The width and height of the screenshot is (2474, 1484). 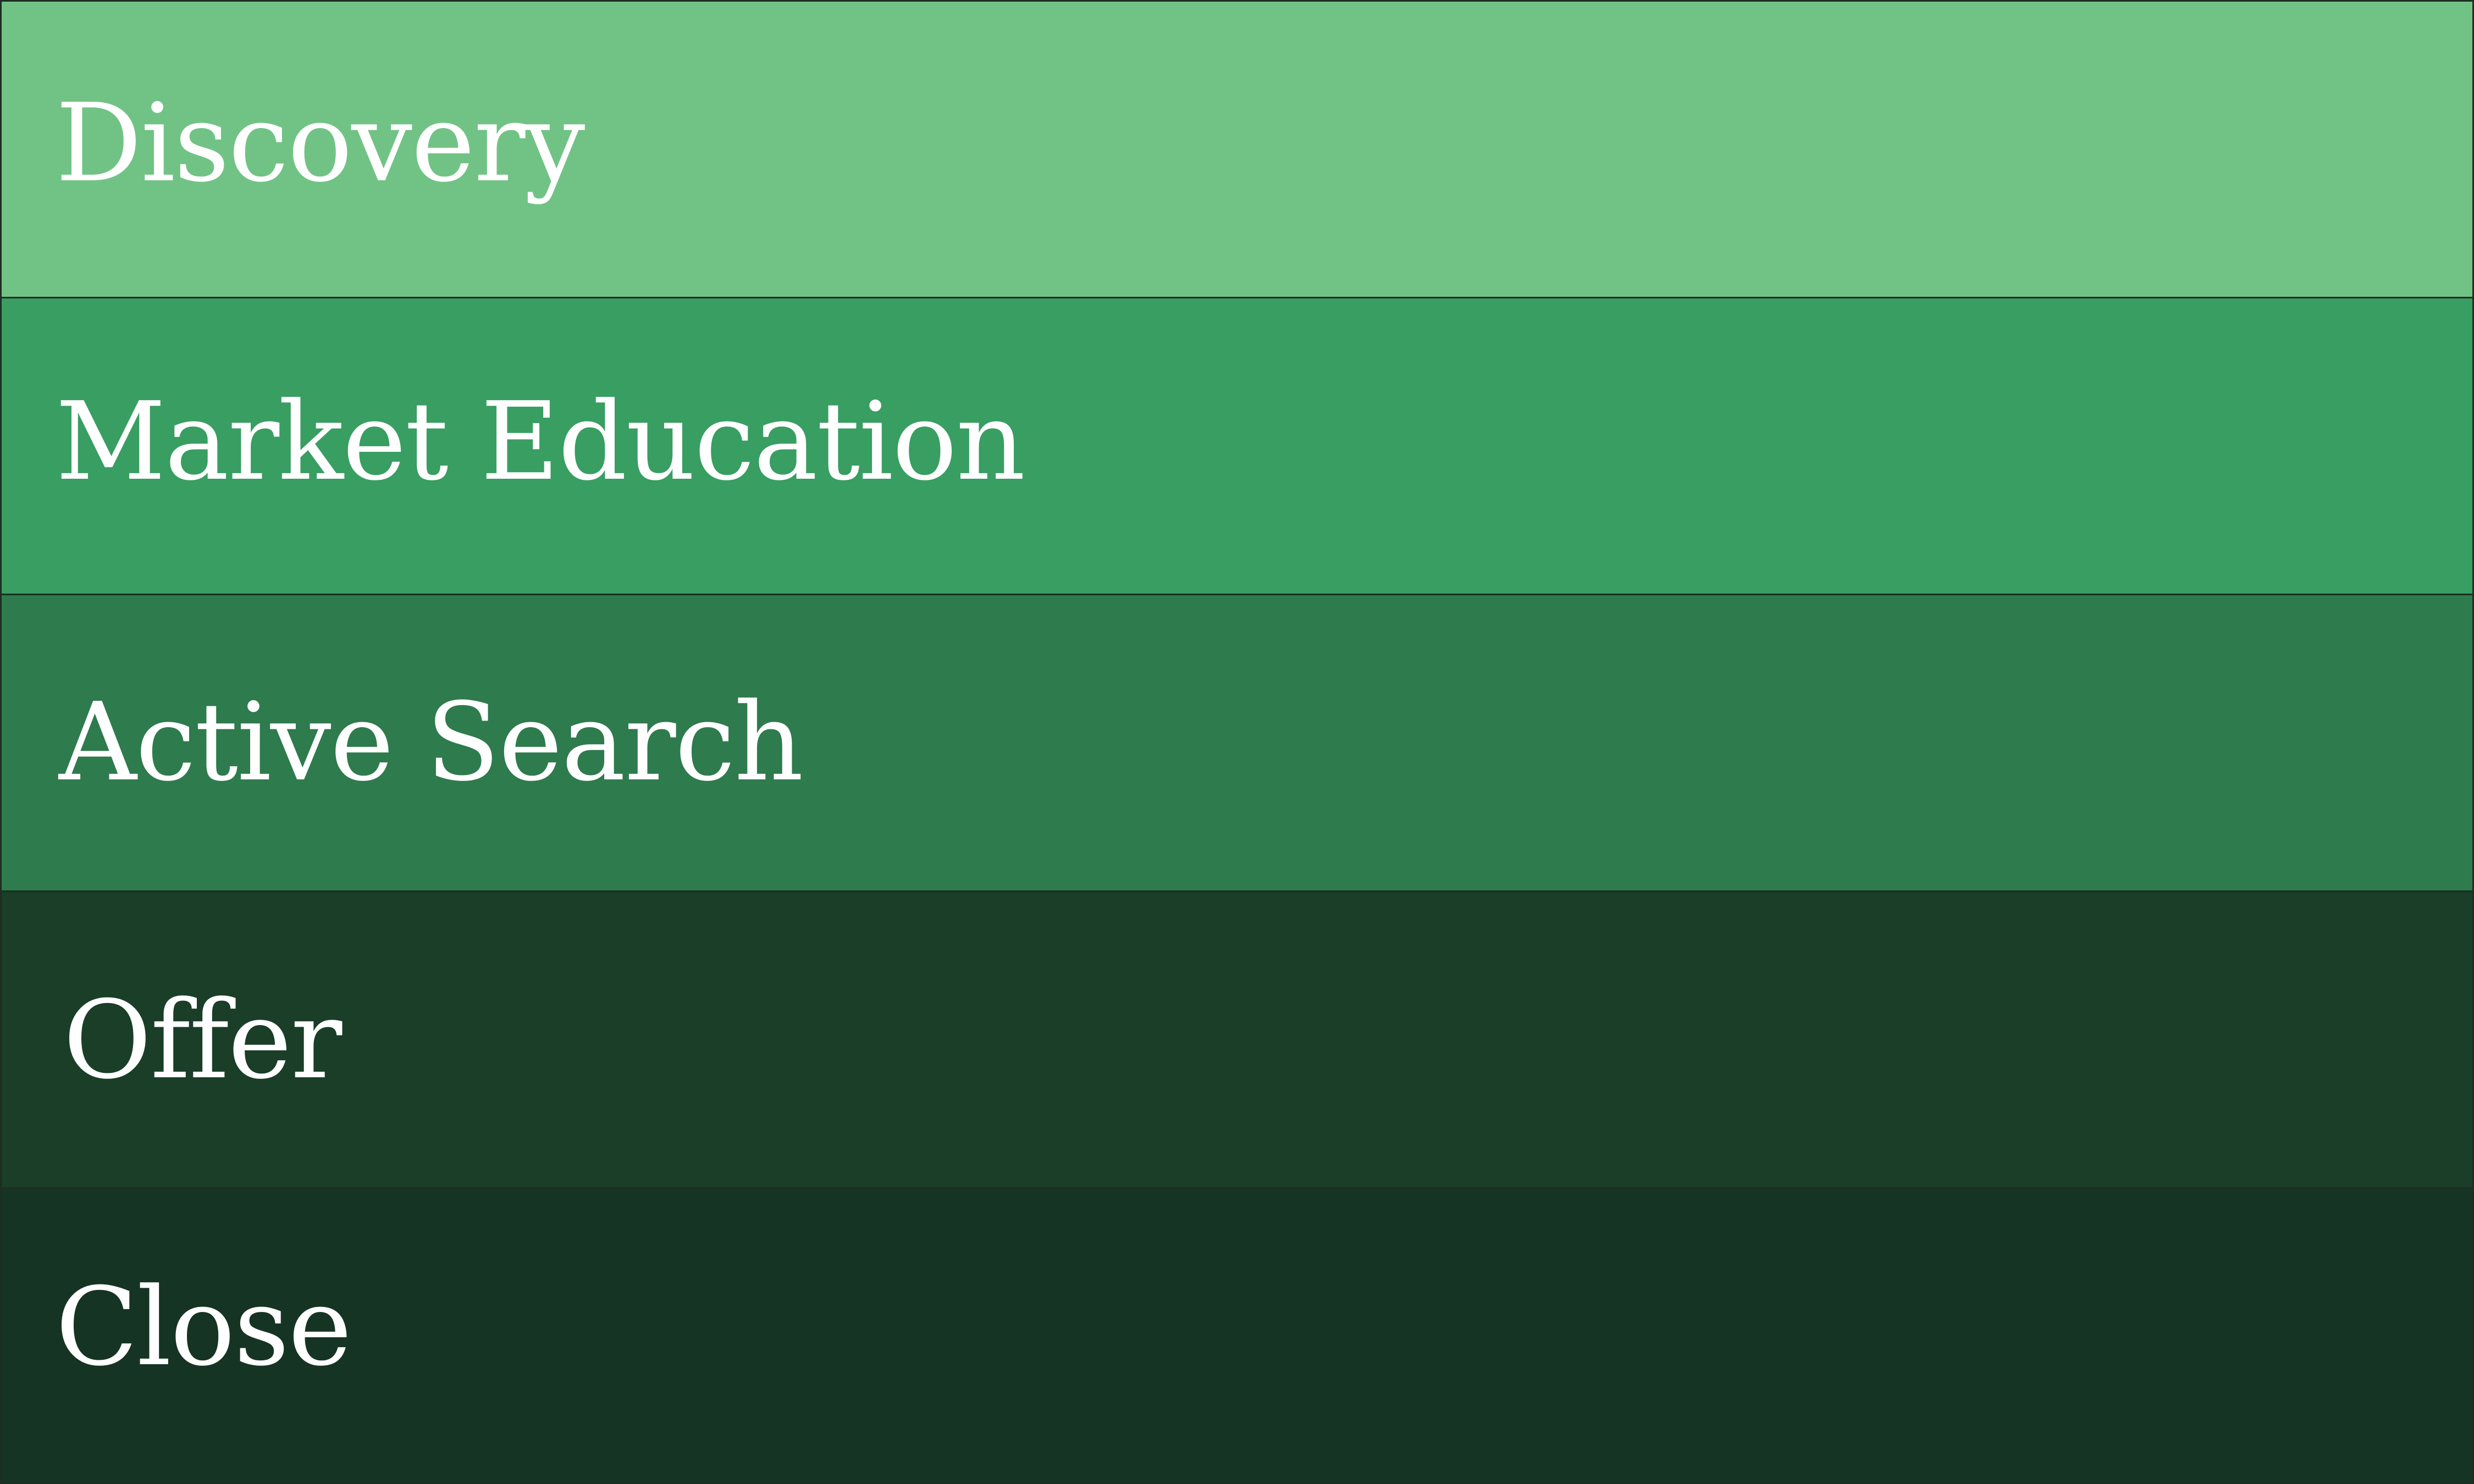 I want to click on stage-label-offer: Offer, so click(x=202, y=1040).